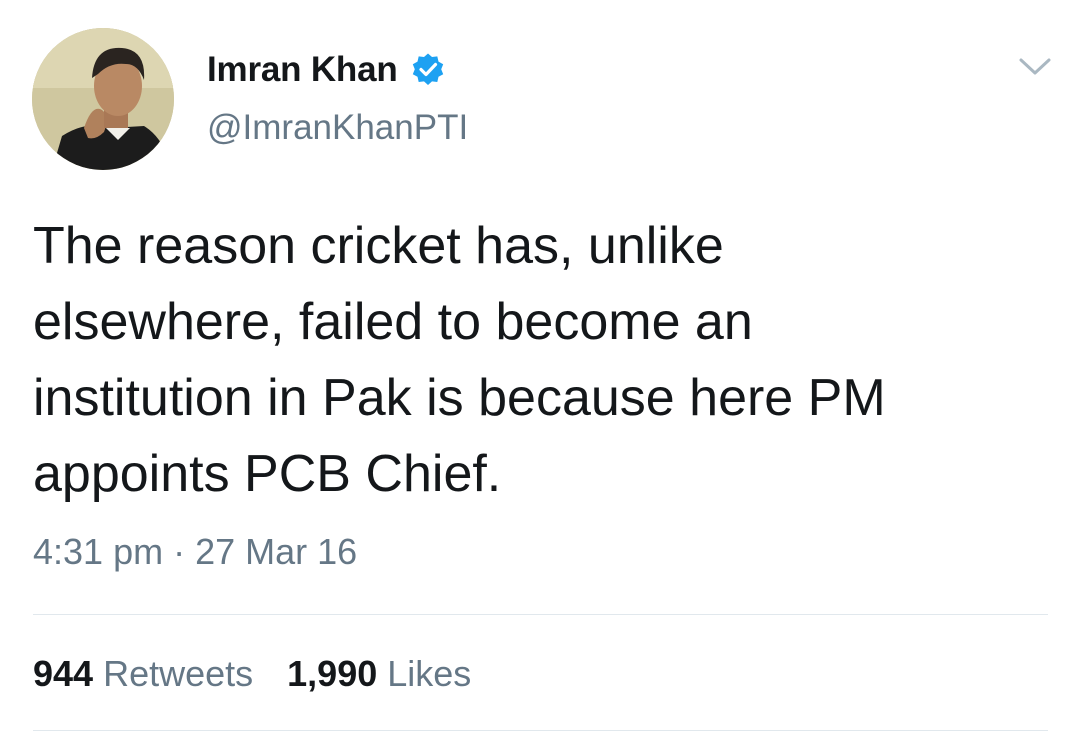 This screenshot has height=743, width=1078. I want to click on verified-badge-icon, so click(428, 70).